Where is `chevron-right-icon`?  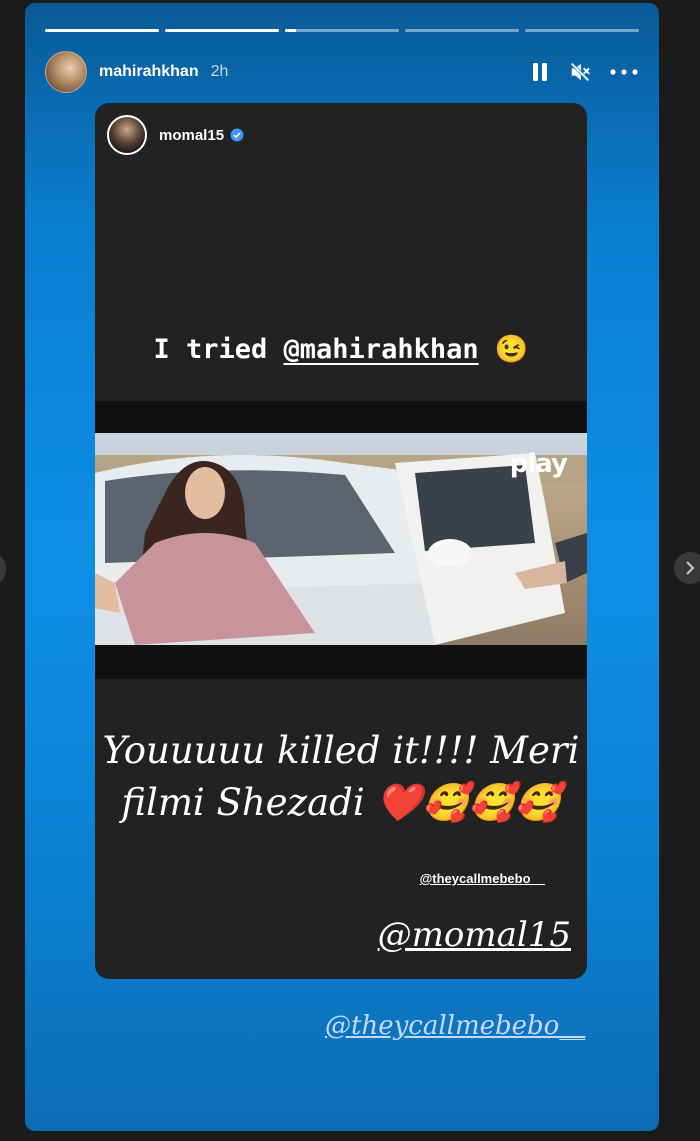
chevron-right-icon is located at coordinates (690, 568).